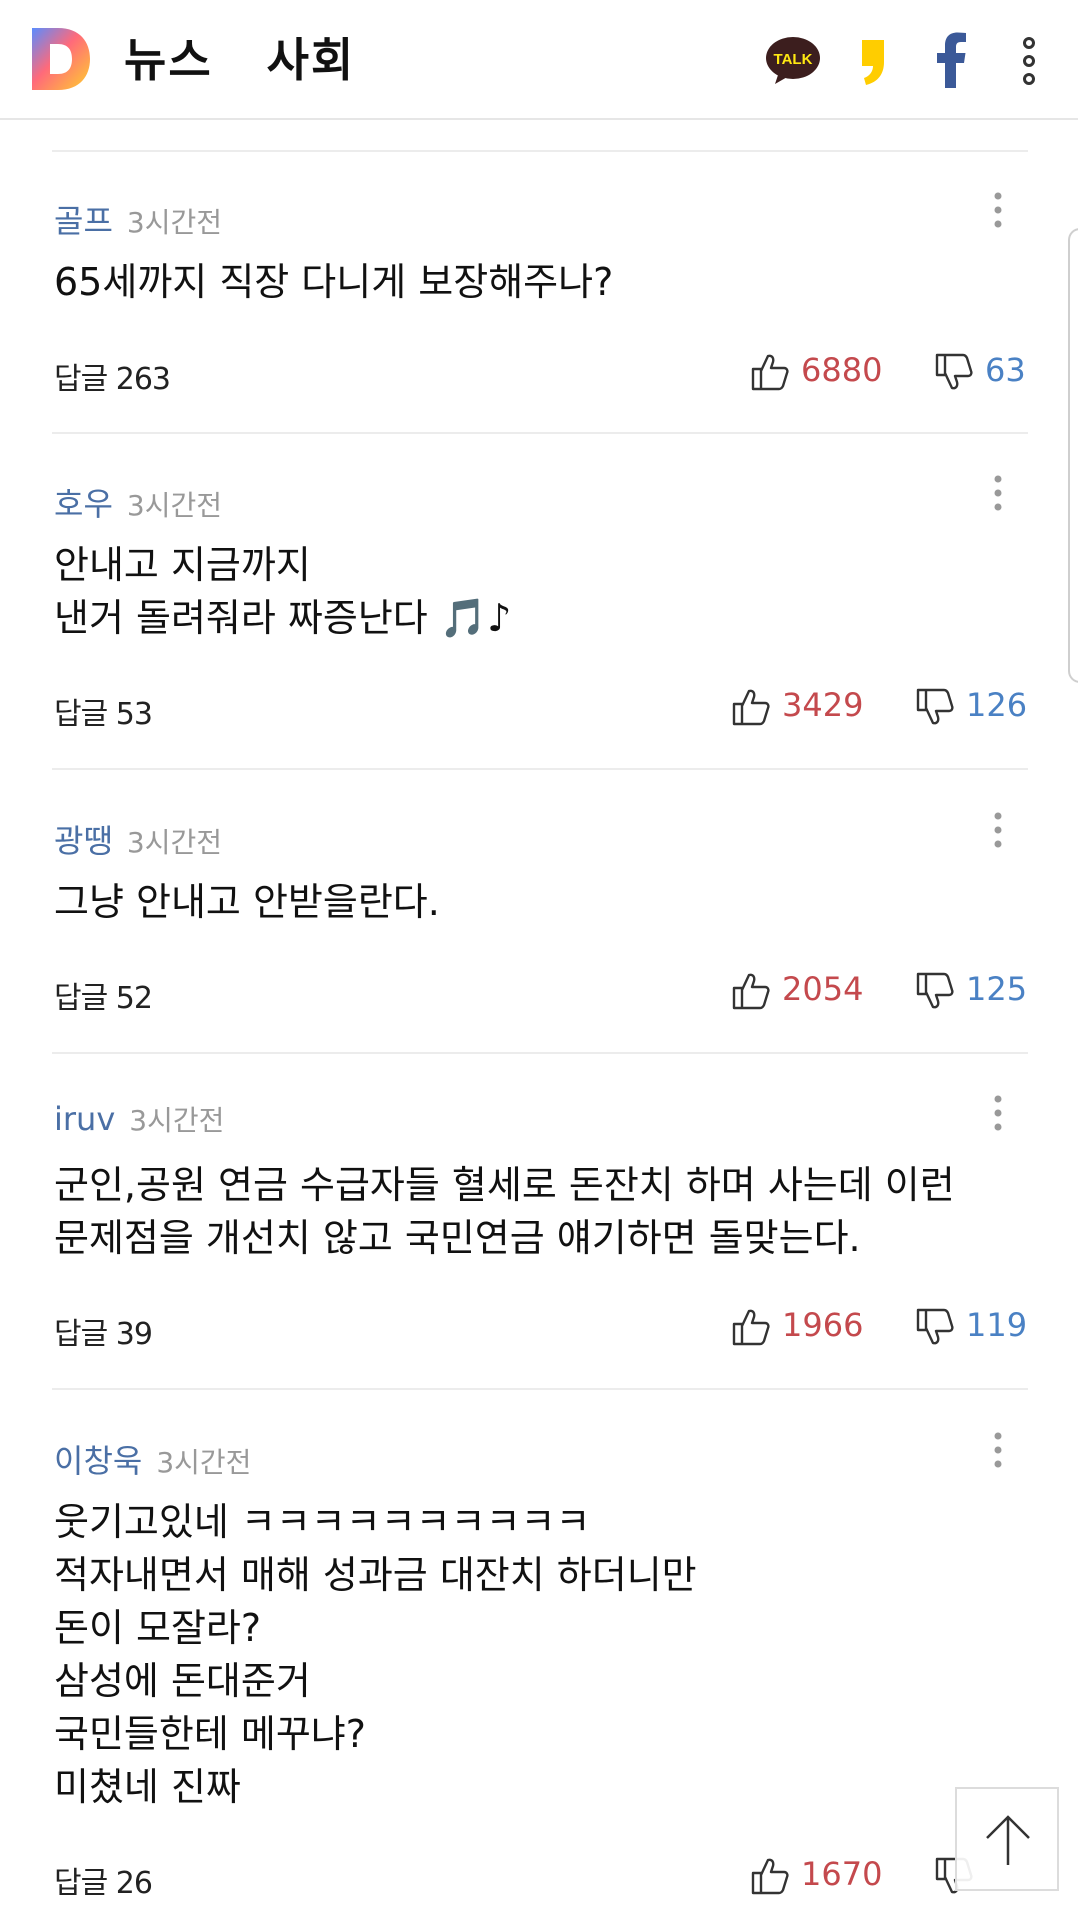 The image size is (1078, 1907). Describe the element at coordinates (841, 370) in the screenshot. I see `like-count: 6880` at that location.